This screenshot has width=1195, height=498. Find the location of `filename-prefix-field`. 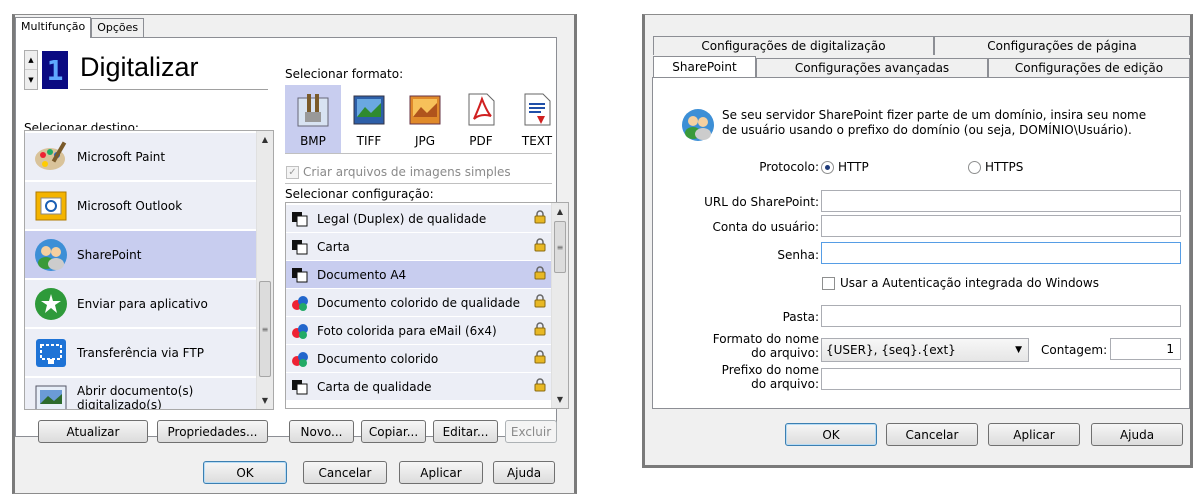

filename-prefix-field is located at coordinates (1001, 379).